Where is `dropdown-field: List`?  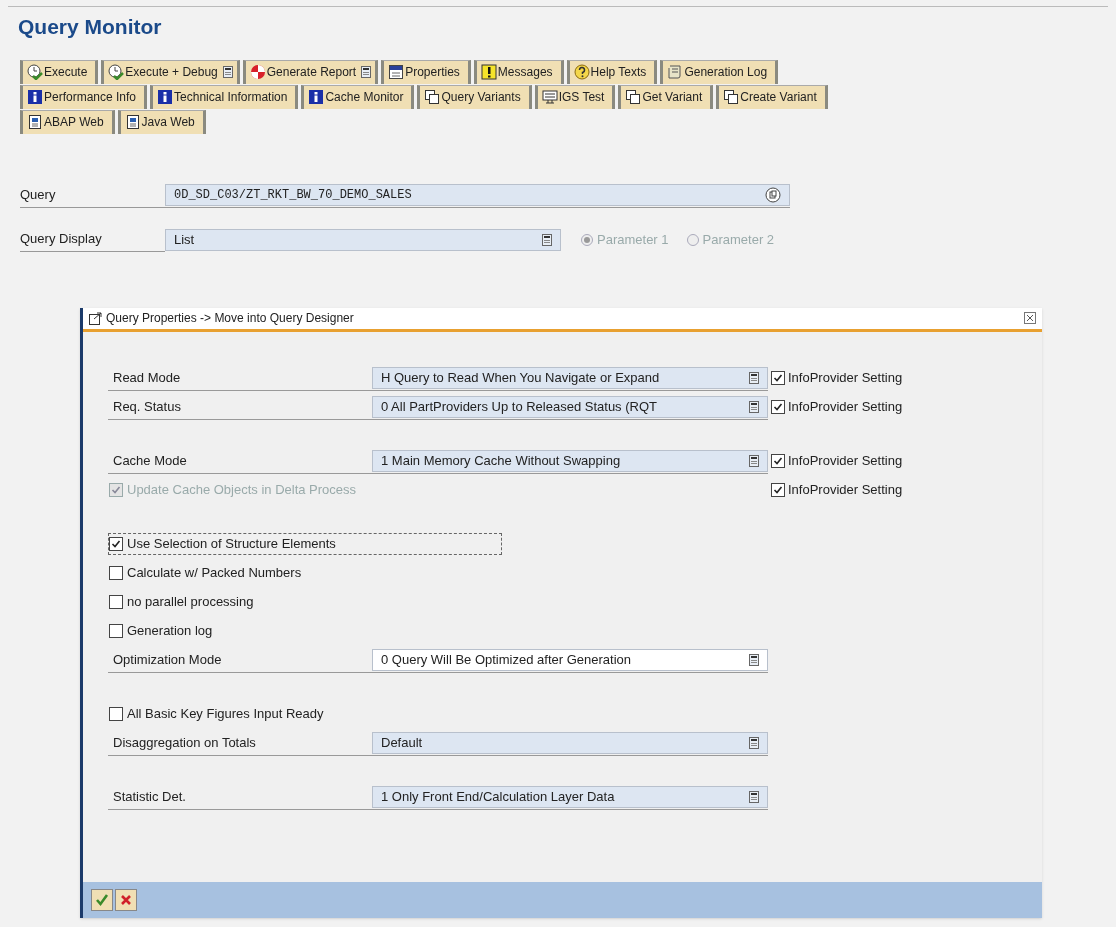 dropdown-field: List is located at coordinates (363, 239).